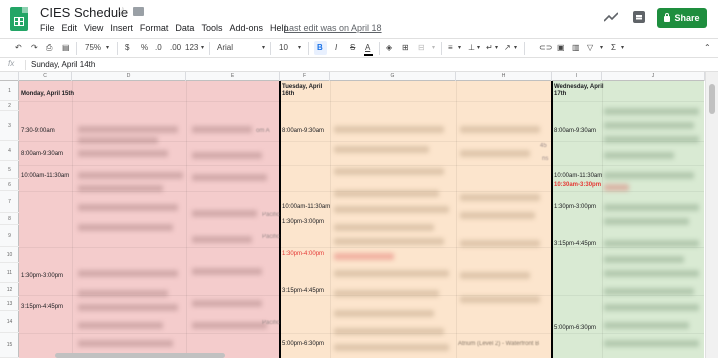 The image size is (718, 358). What do you see at coordinates (639, 17) in the screenshot?
I see `comment-icon` at bounding box center [639, 17].